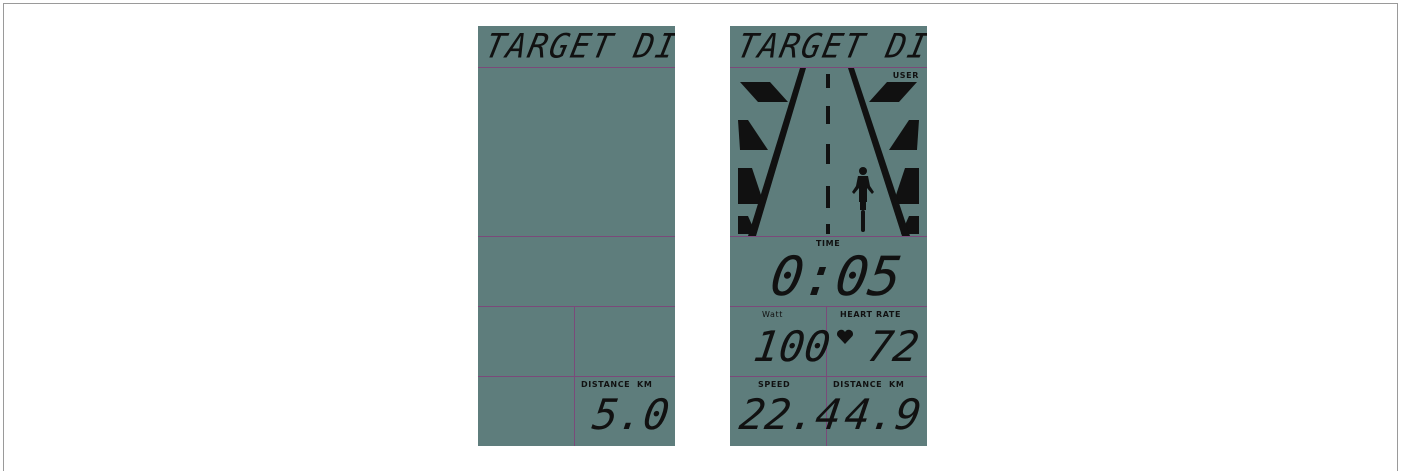  What do you see at coordinates (845, 336) in the screenshot?
I see `heart-icon` at bounding box center [845, 336].